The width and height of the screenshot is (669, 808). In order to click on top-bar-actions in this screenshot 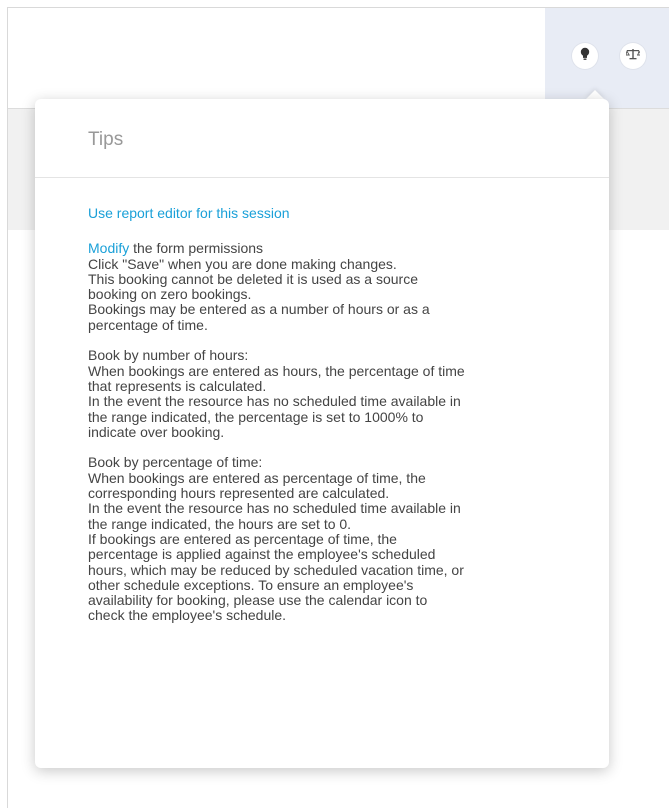, I will do `click(607, 58)`.